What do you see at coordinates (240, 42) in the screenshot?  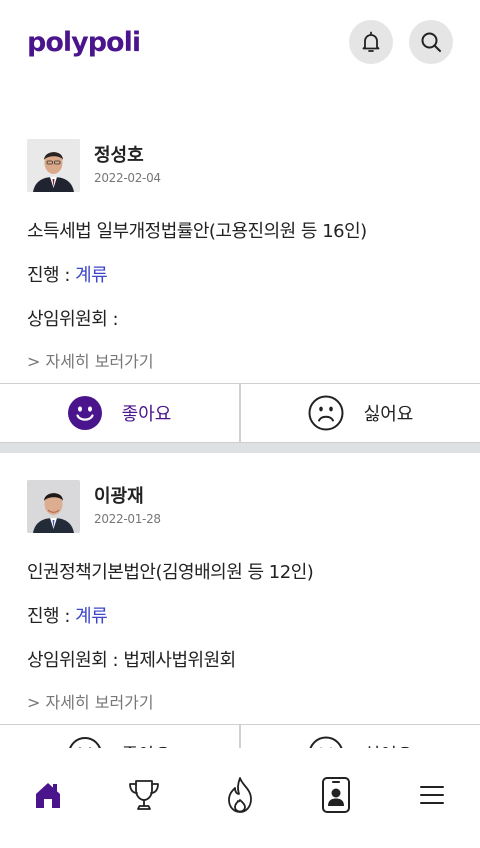 I see `top-bar: polypoli` at bounding box center [240, 42].